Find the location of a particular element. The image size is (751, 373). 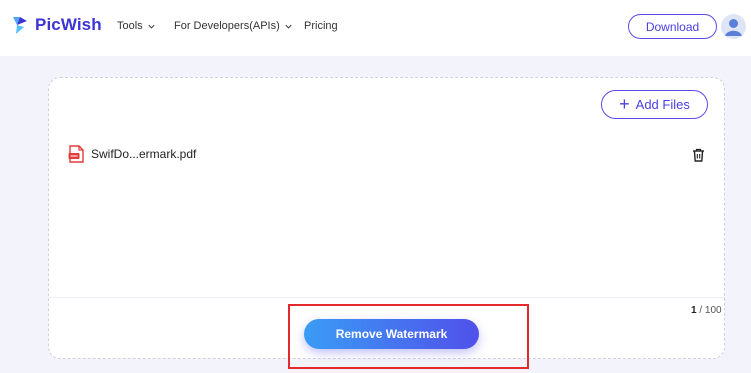

nav-item-tools: Tools is located at coordinates (136, 26).